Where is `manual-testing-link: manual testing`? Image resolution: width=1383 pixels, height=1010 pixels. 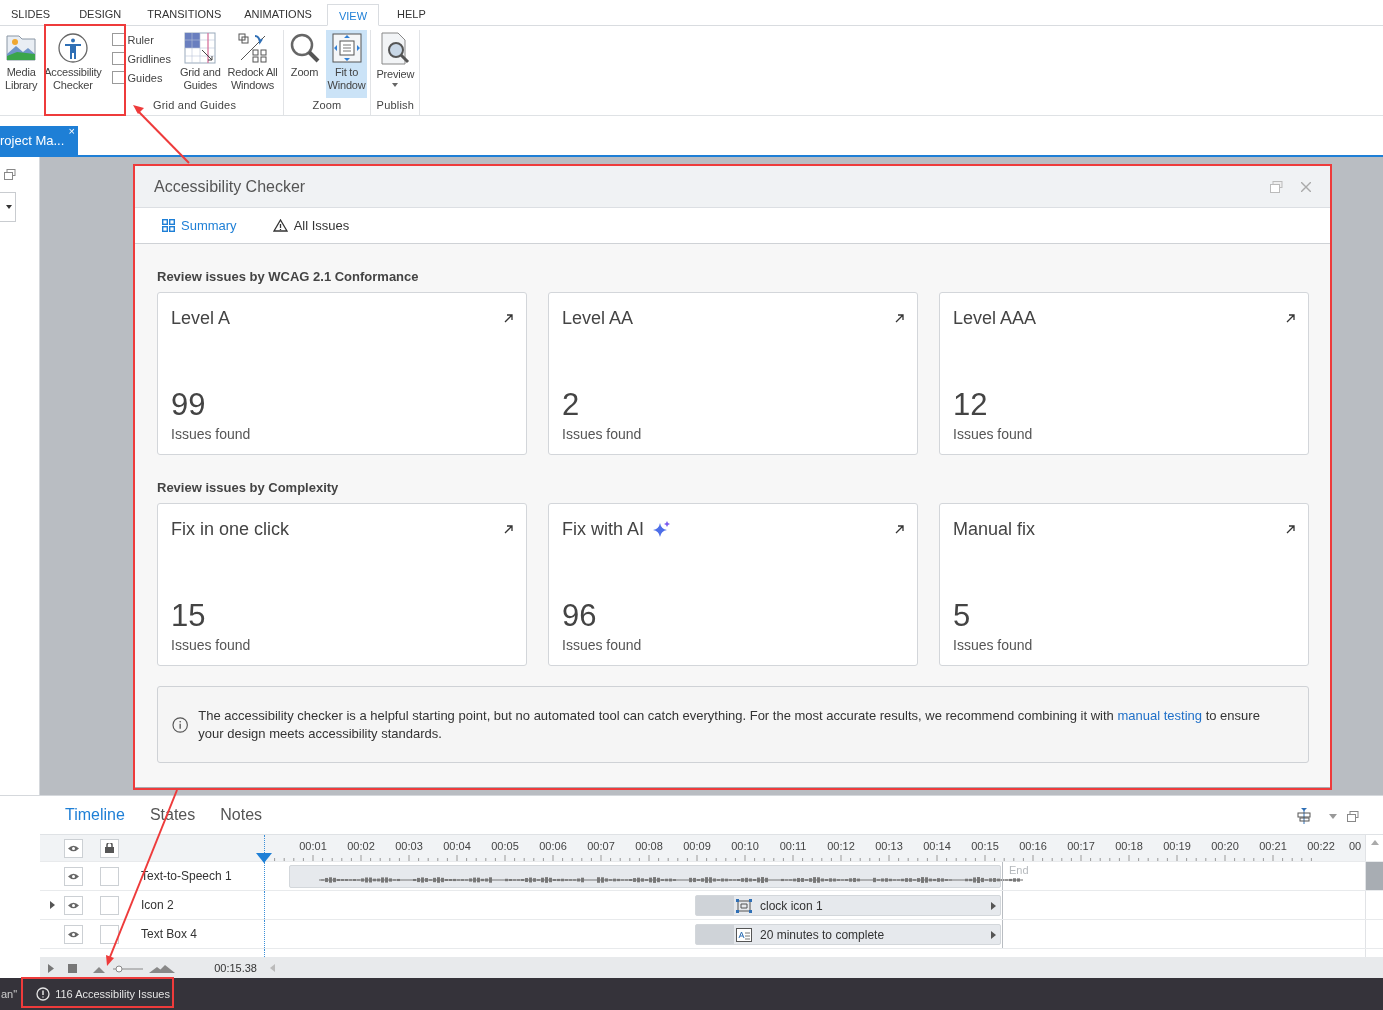
manual-testing-link: manual testing is located at coordinates (1160, 715).